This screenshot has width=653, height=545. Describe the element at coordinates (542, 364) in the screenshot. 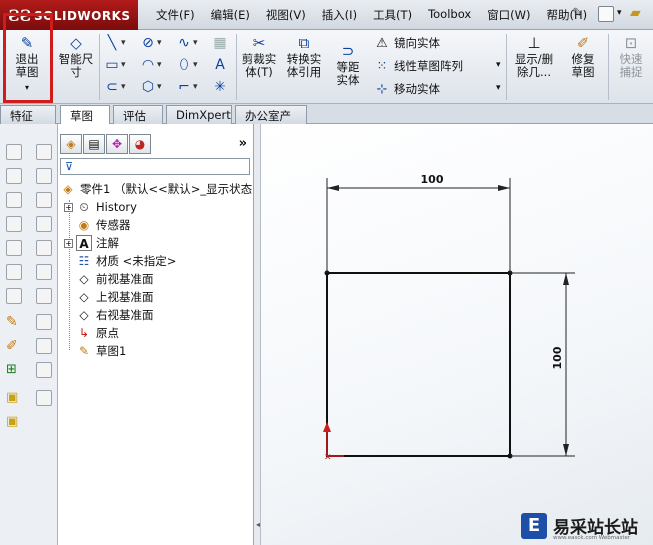

I see `height-dimension: 100` at that location.